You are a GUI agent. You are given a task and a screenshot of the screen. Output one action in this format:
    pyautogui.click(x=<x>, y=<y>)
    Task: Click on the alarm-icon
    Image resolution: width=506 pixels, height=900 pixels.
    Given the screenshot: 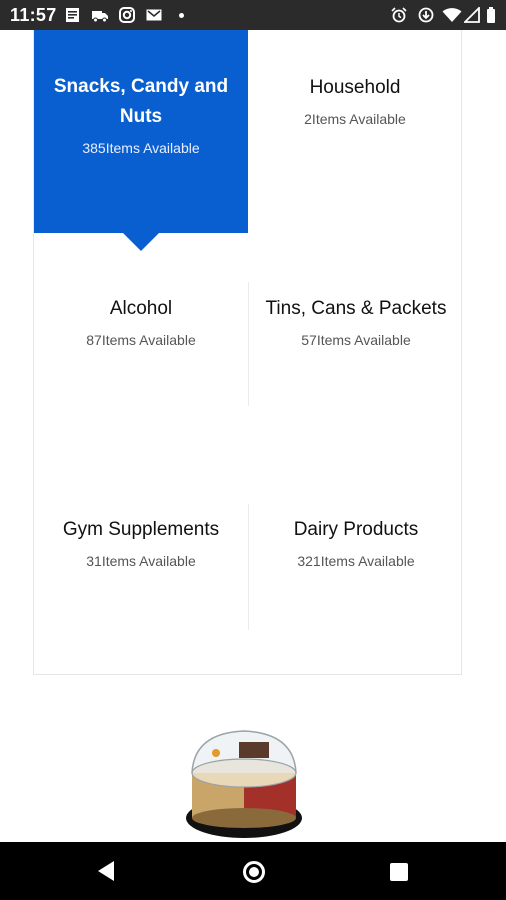 What is the action you would take?
    pyautogui.click(x=399, y=15)
    